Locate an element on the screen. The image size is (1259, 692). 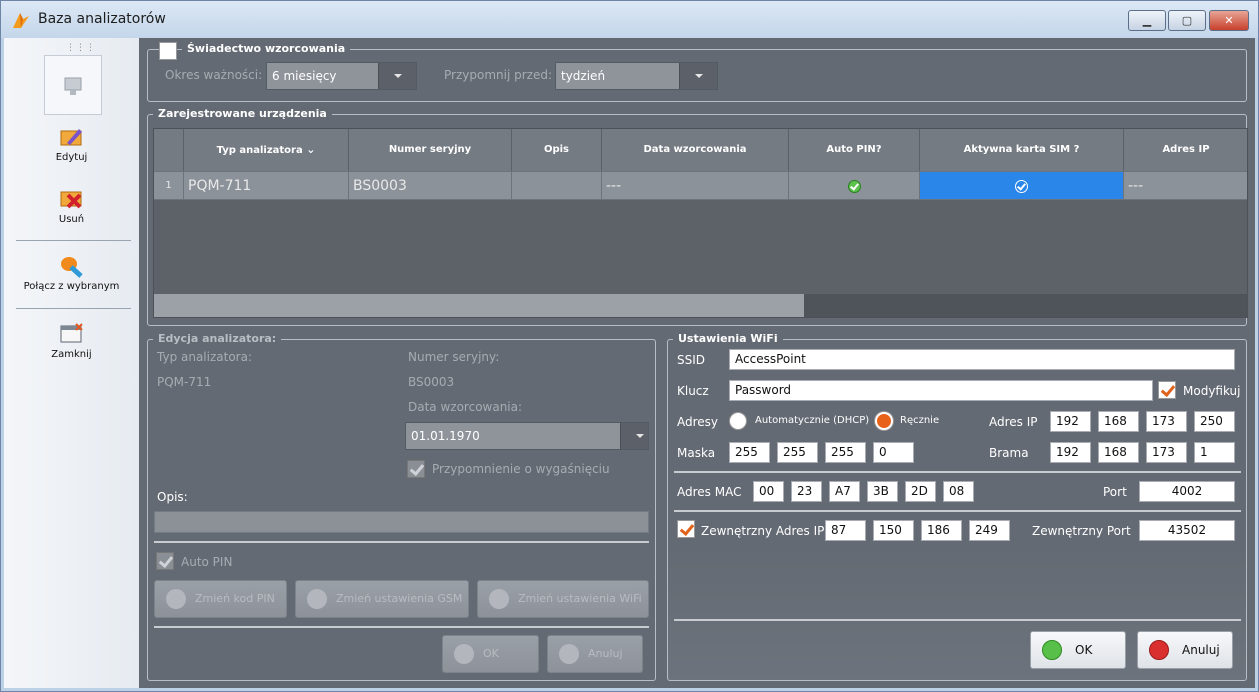
cell-serial: BS0003 is located at coordinates (430, 185).